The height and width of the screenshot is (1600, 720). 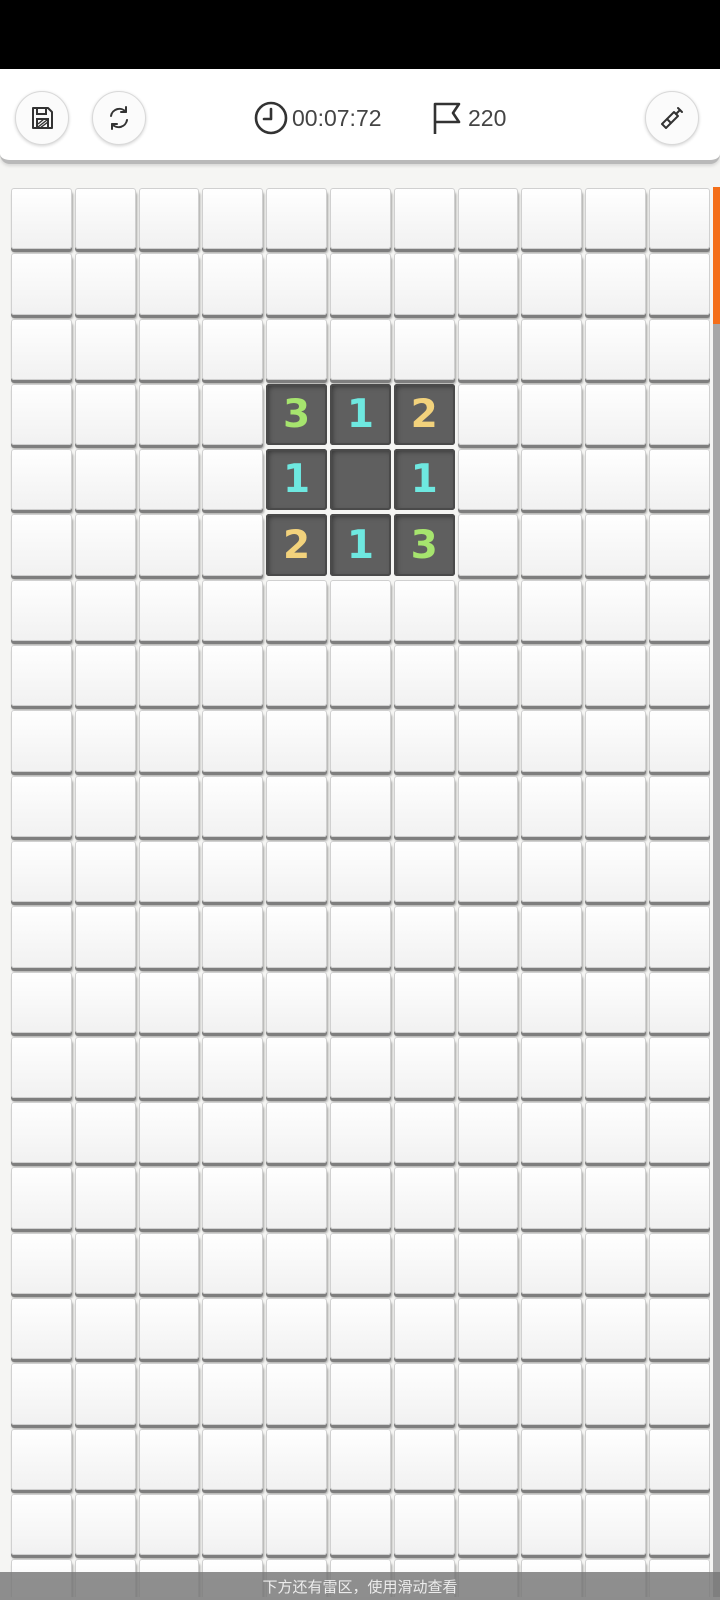 I want to click on dig-mode-button, so click(x=672, y=118).